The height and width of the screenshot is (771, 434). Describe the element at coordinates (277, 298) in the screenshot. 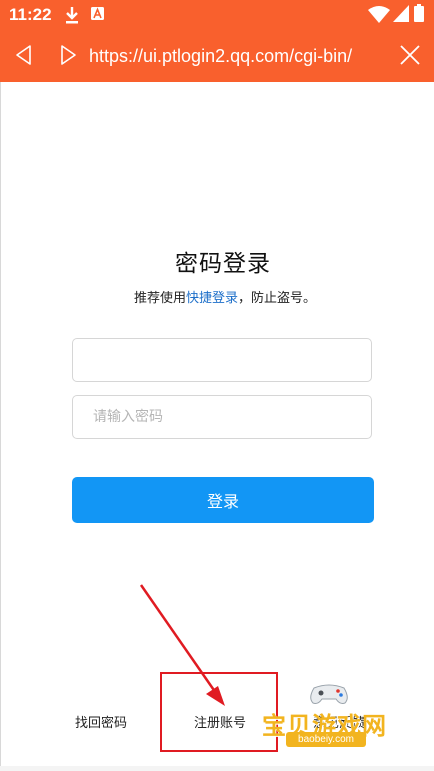

I see `hint-text-after: ，防止盗号。` at that location.